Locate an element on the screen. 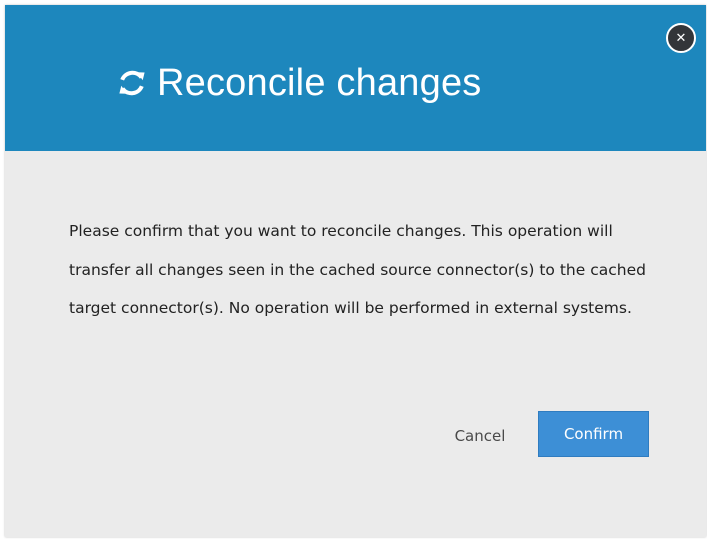  close-button: ✕ is located at coordinates (681, 38).